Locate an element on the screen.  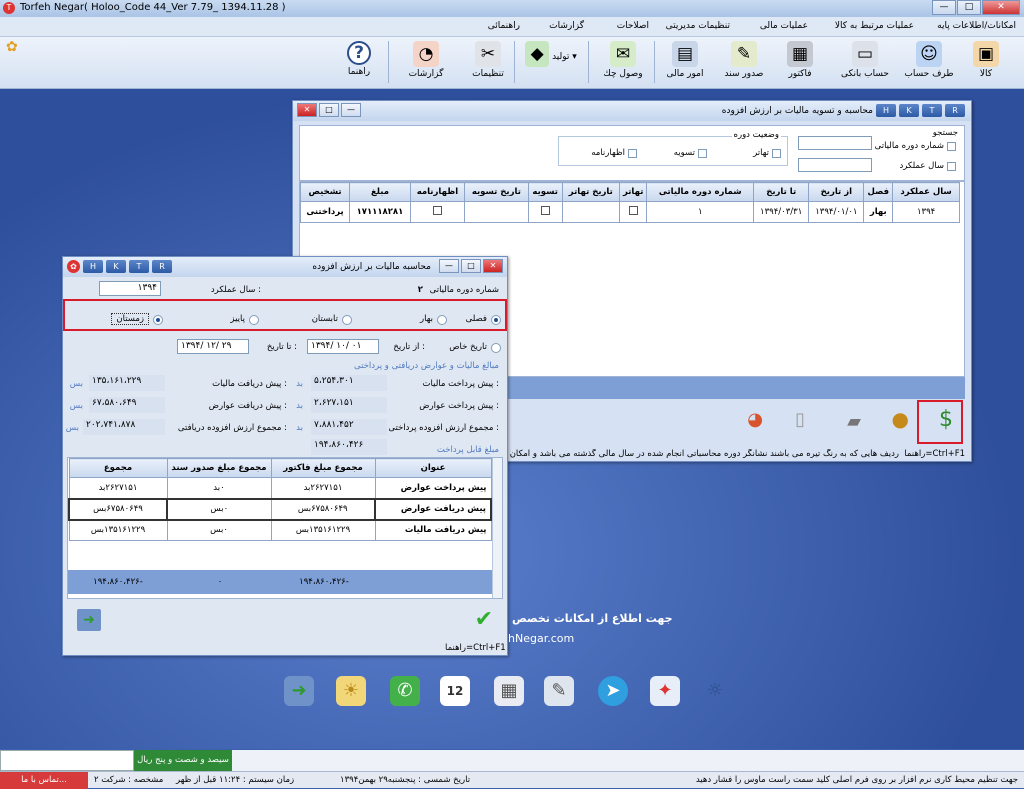
table-row: پیش پرداخت عوارض ۲۶۲۷۱۵۱بد ۰بد ۲۶۲۷۱۵۱بد is located at coordinates (280, 488).